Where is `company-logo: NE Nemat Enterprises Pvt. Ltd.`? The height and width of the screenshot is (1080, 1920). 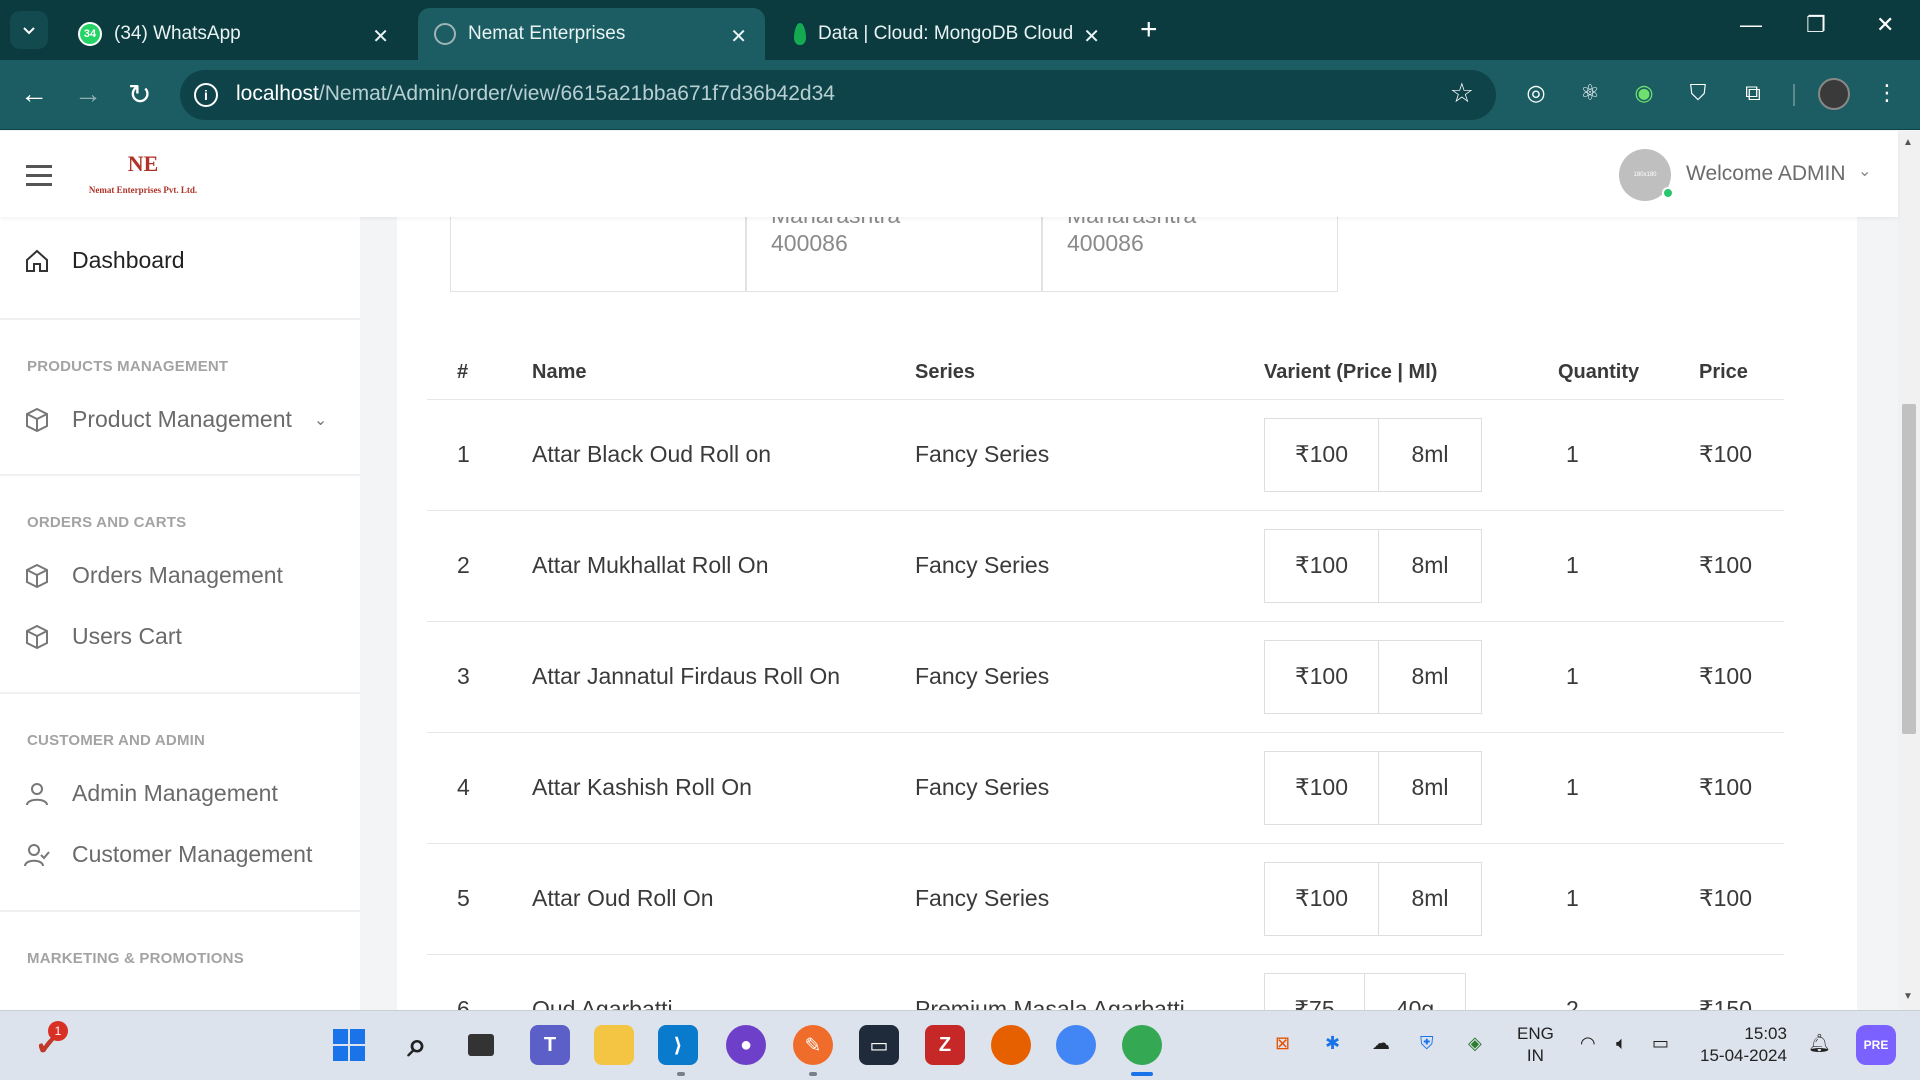
company-logo: NE Nemat Enterprises Pvt. Ltd. is located at coordinates (143, 175).